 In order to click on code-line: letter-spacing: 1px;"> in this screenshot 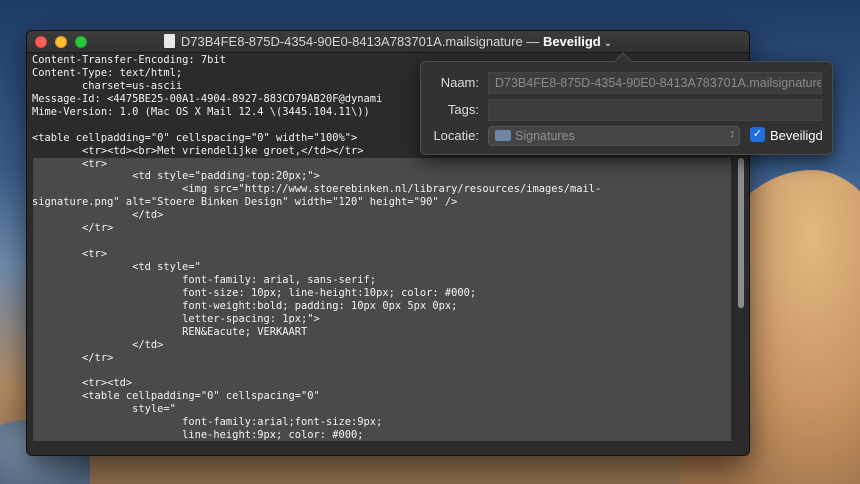, I will do `click(176, 318)`.